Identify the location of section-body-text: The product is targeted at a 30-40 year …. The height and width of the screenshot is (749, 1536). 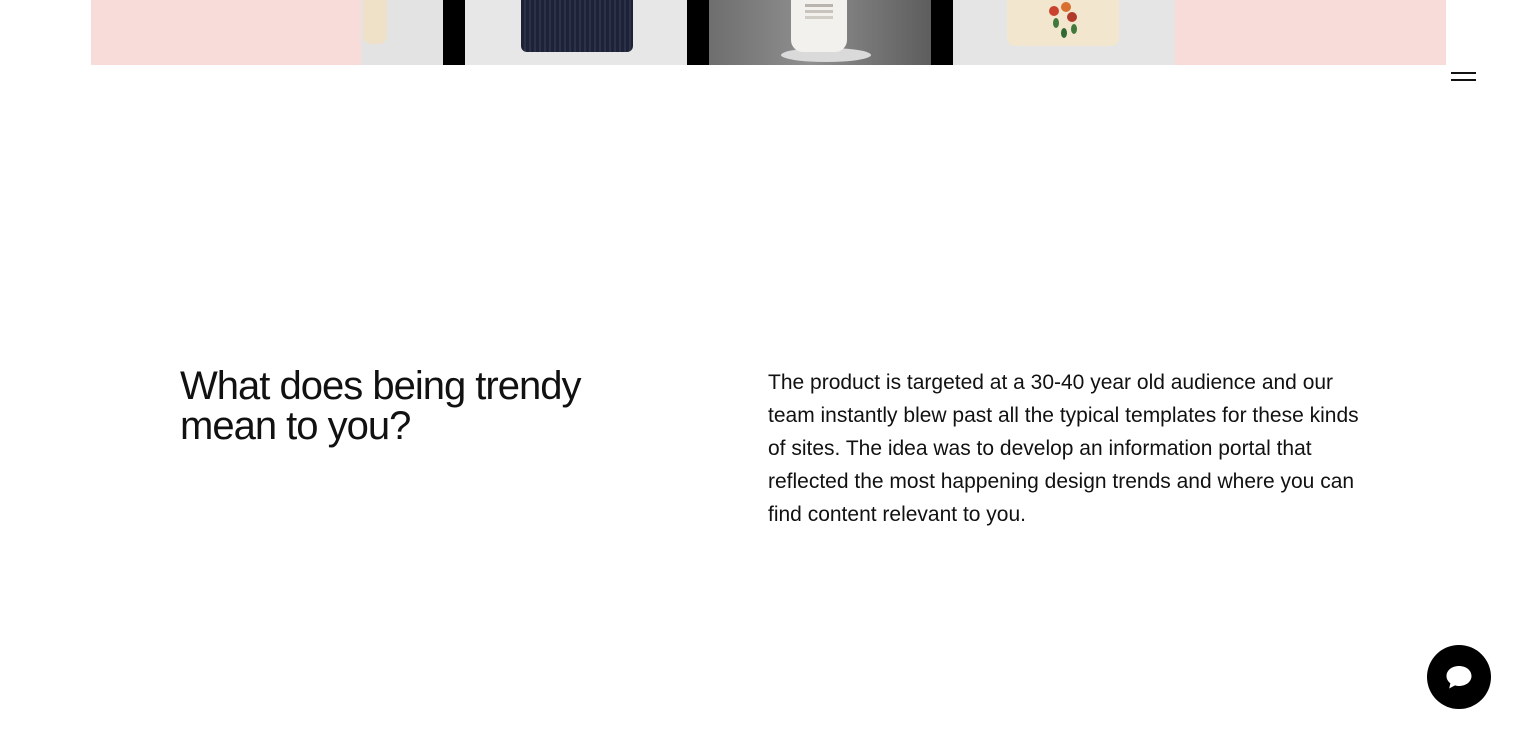
(1063, 448).